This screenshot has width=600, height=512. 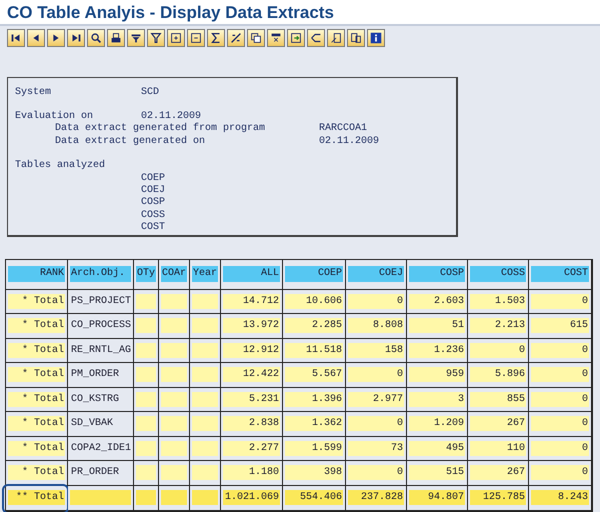 I want to click on column-header: COSP, so click(x=437, y=274).